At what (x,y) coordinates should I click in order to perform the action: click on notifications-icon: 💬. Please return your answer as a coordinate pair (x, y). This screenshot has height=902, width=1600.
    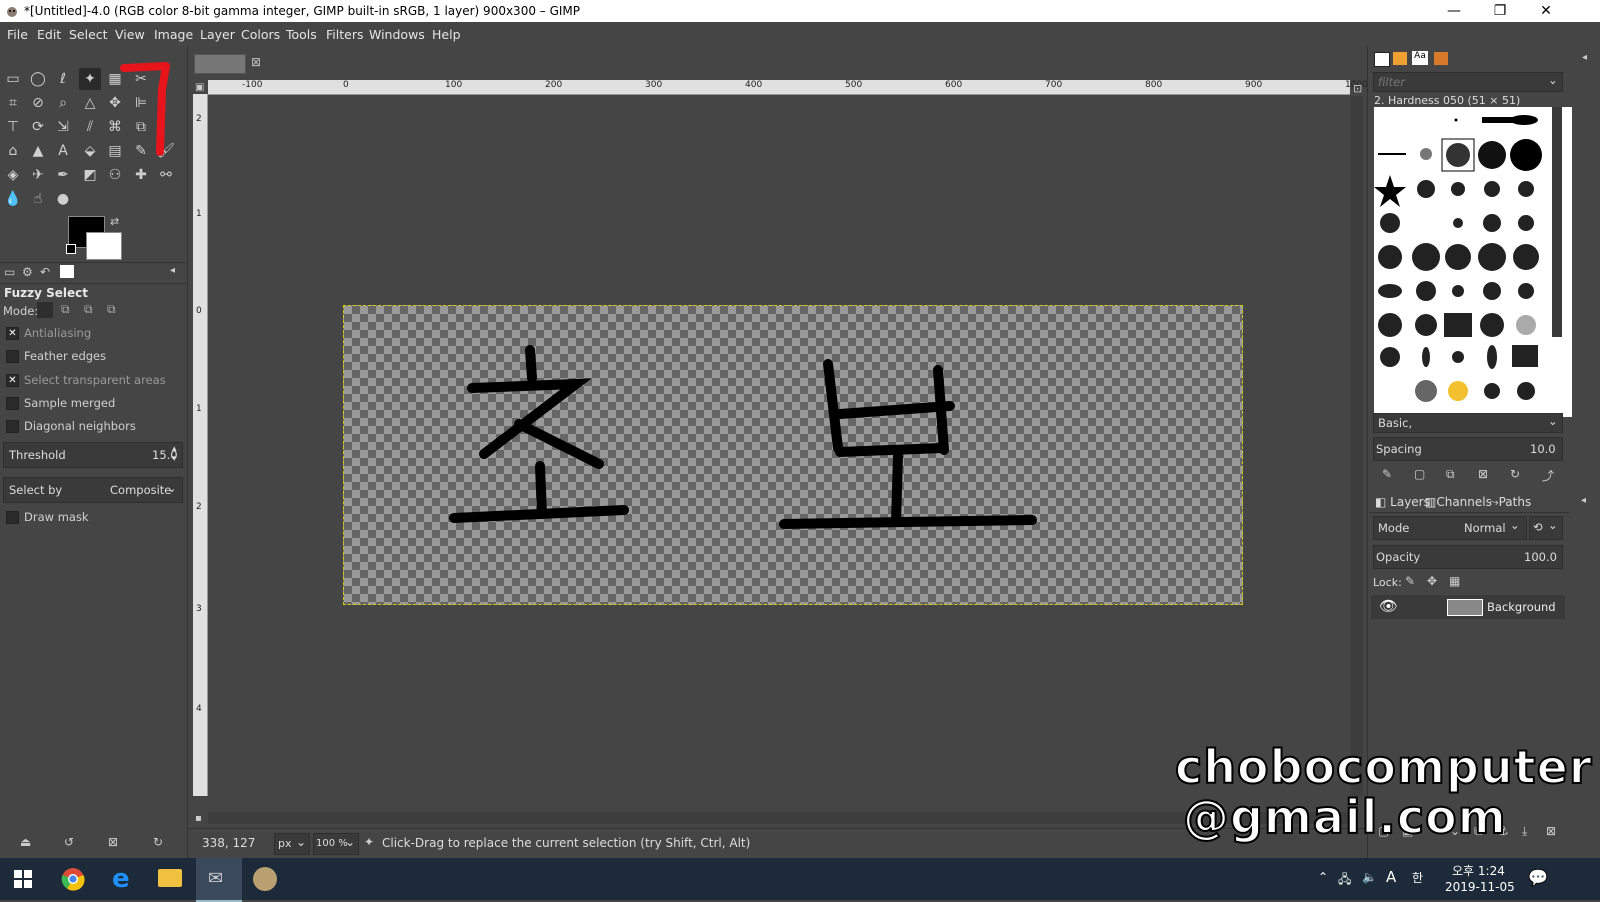
    Looking at the image, I should click on (1538, 877).